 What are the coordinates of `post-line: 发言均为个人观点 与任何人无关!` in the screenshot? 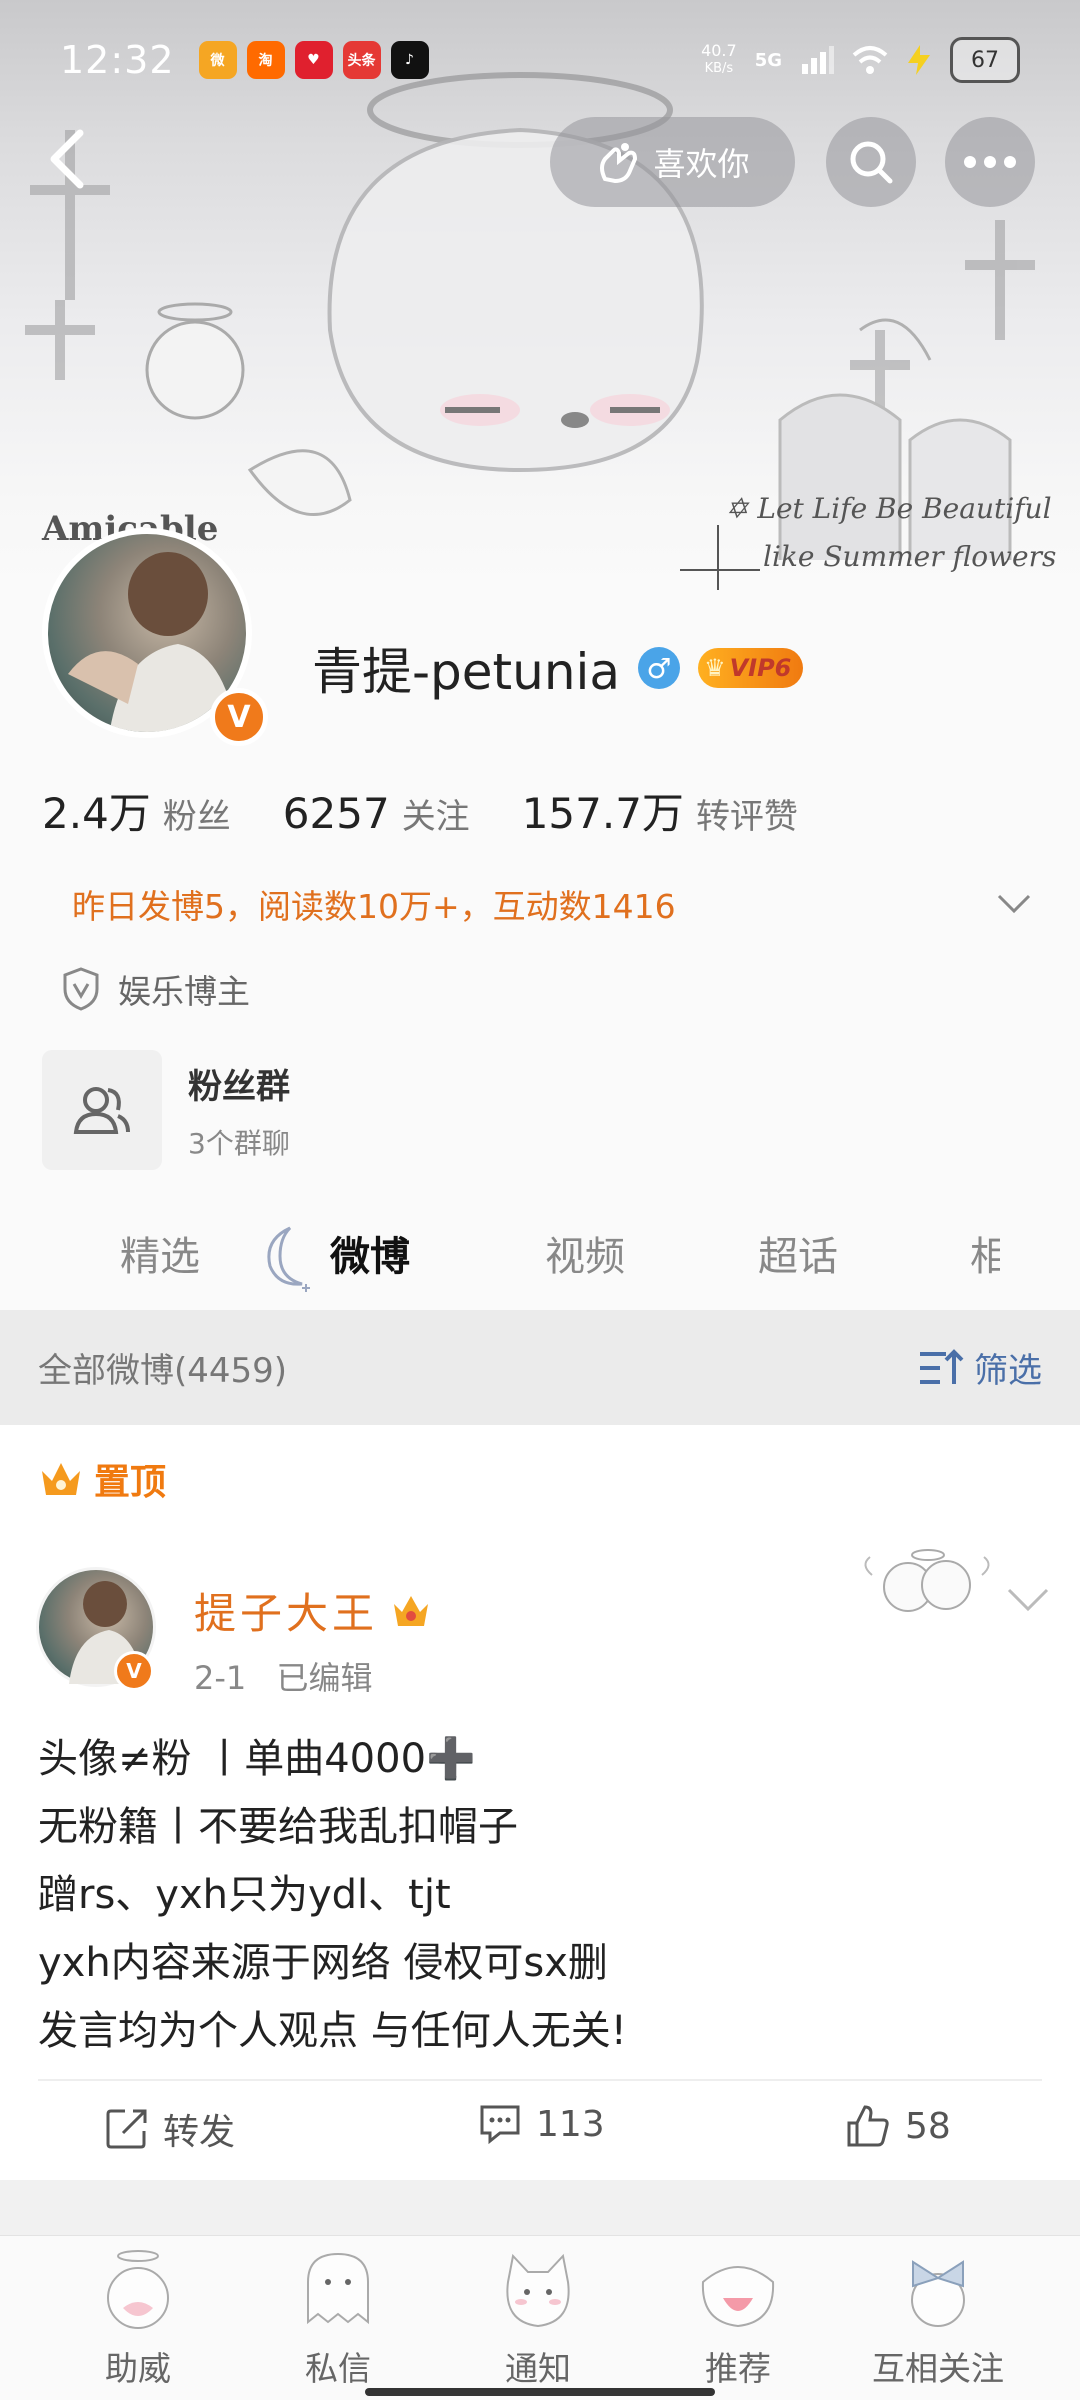 It's located at (332, 2031).